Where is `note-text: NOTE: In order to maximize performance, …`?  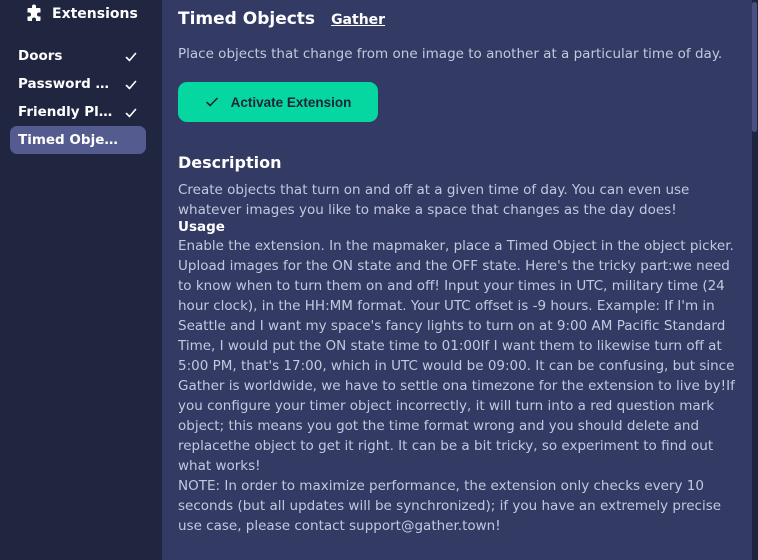
note-text: NOTE: In order to maximize performance, … is located at coordinates (450, 506).